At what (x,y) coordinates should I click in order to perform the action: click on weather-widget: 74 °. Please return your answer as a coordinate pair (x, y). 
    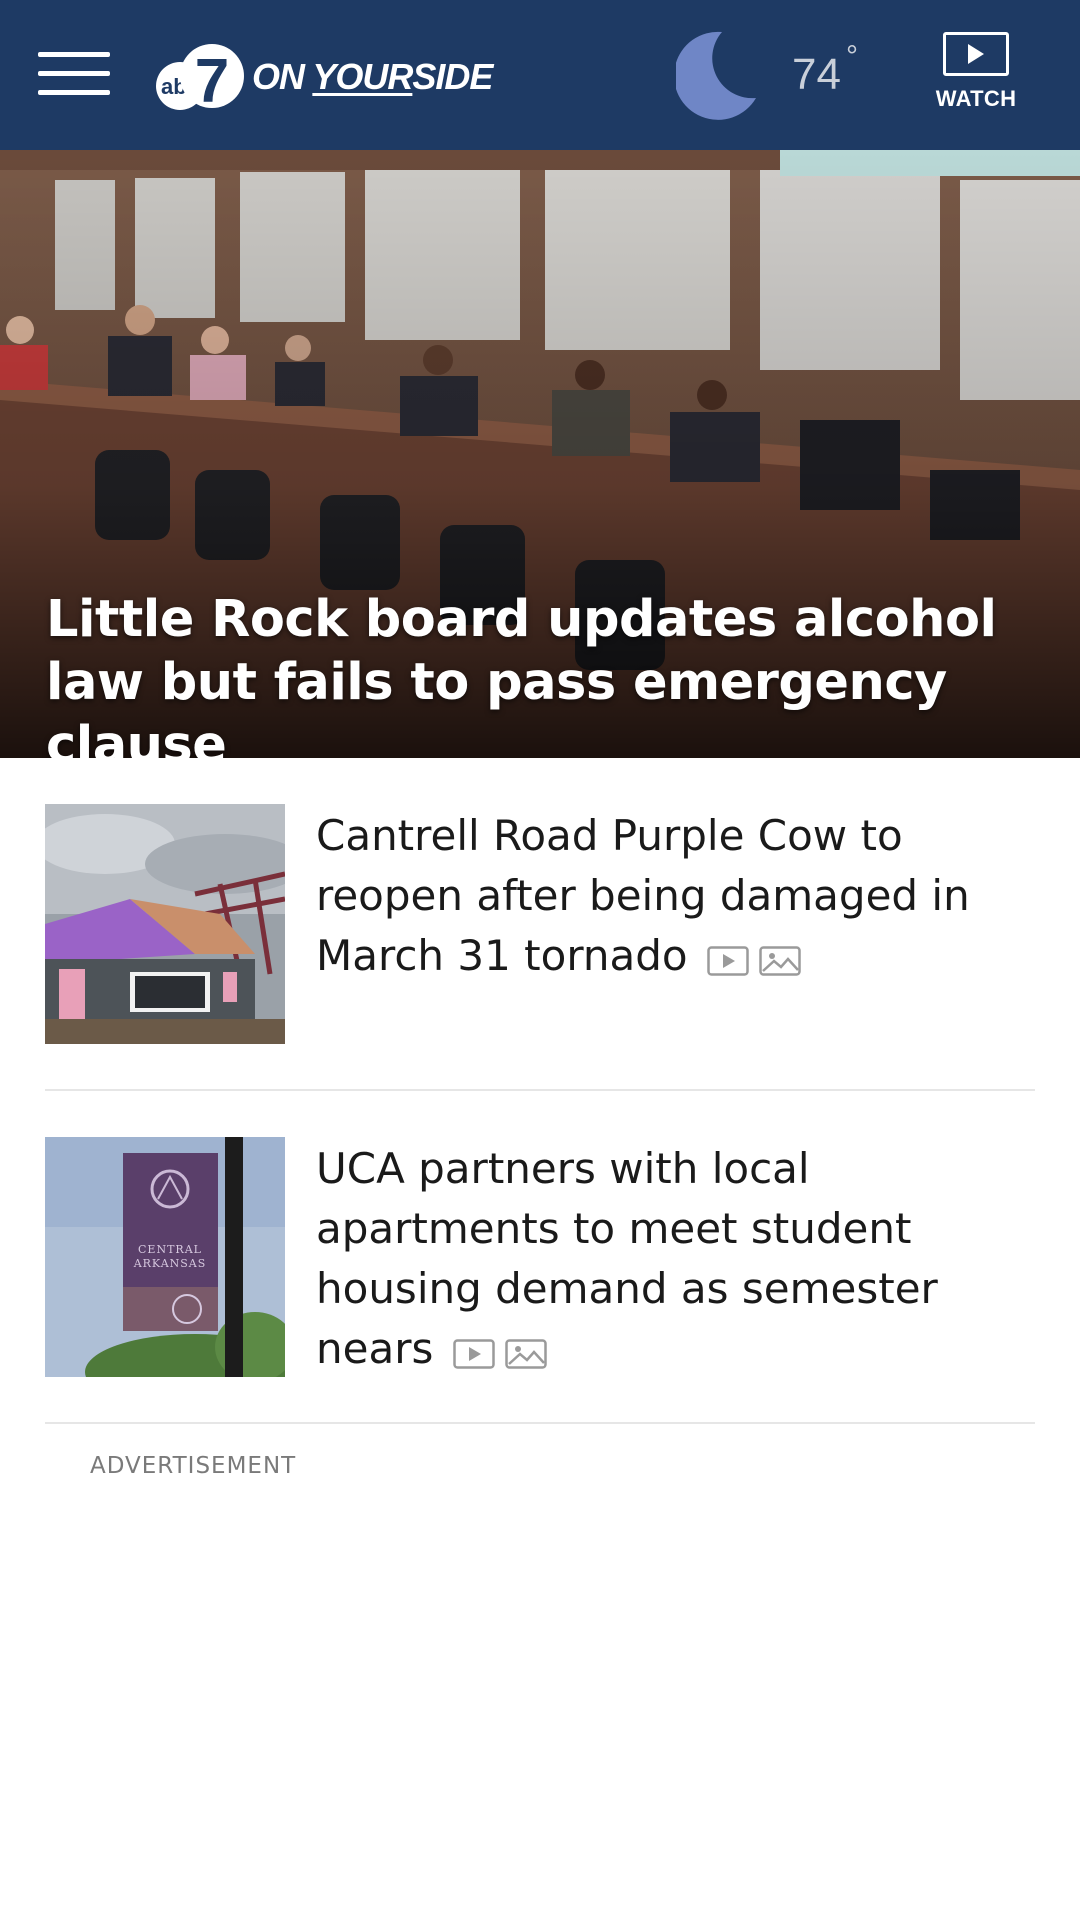
    Looking at the image, I should click on (775, 76).